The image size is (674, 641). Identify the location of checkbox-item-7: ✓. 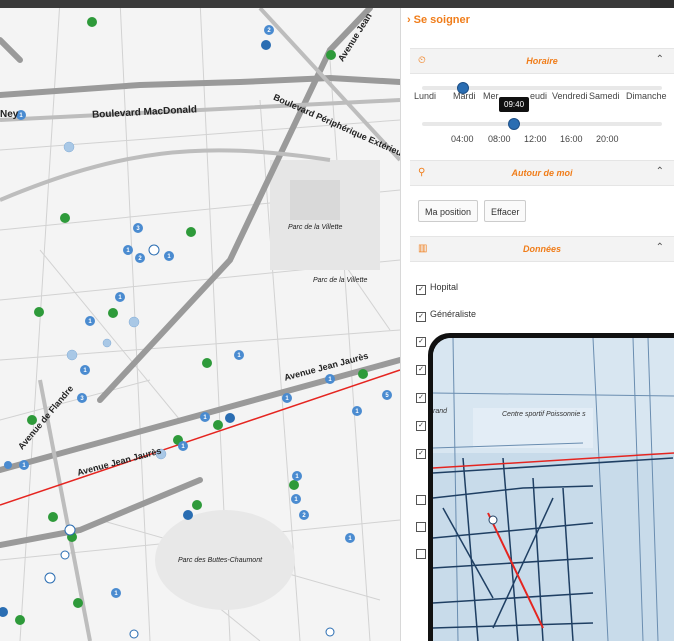
(421, 454).